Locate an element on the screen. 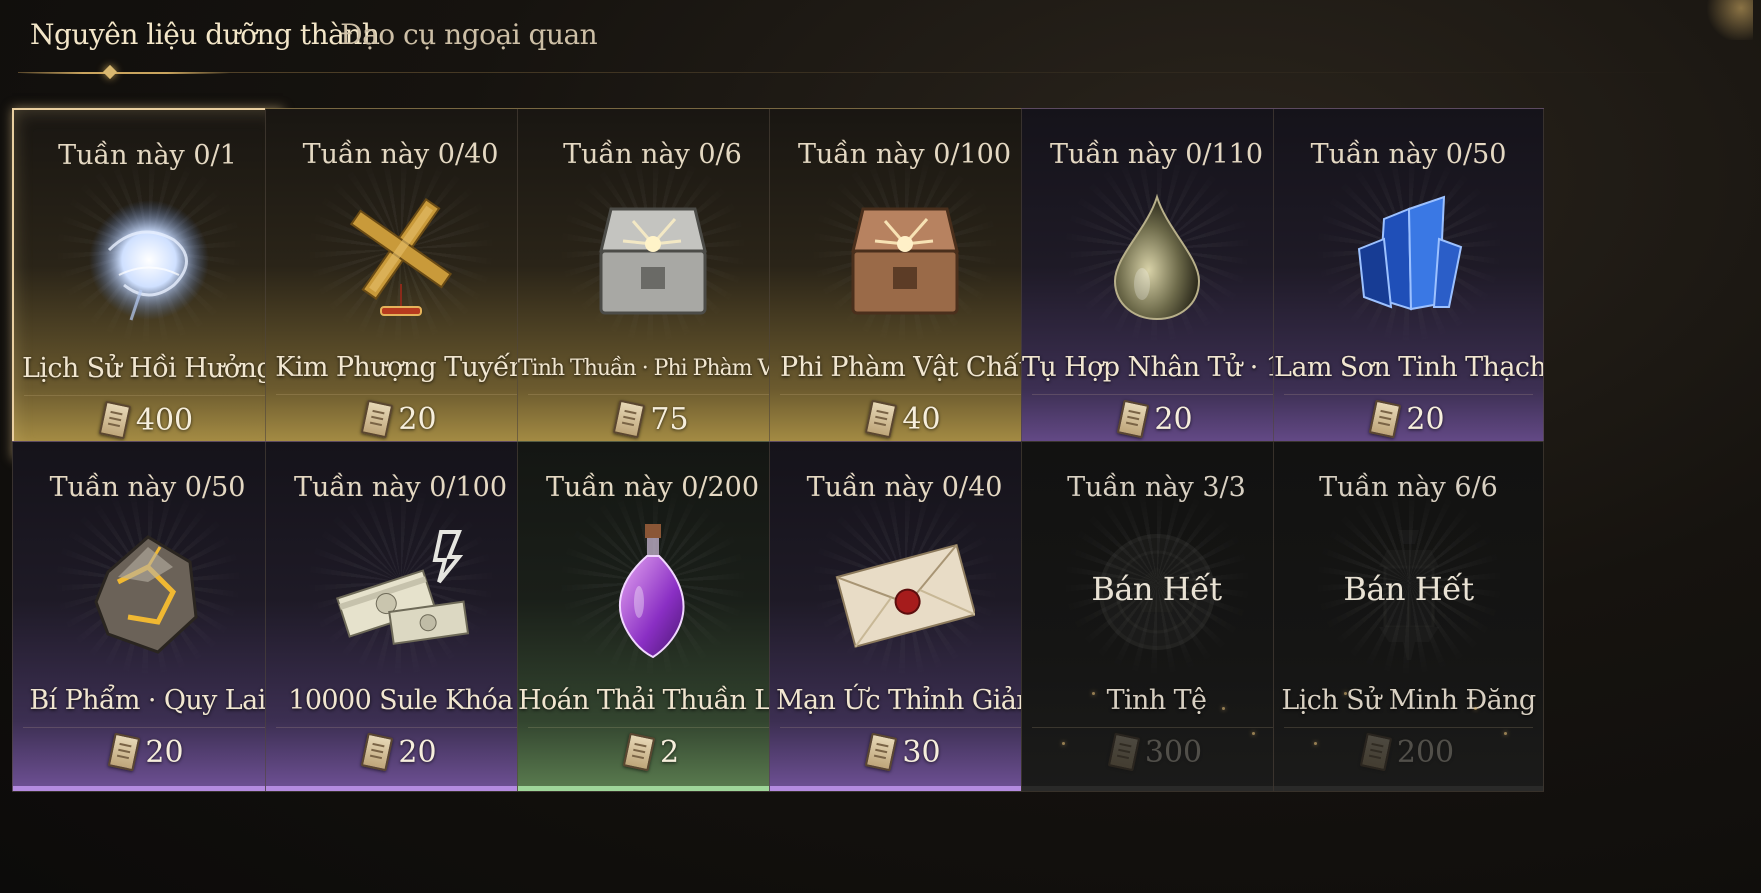 The height and width of the screenshot is (893, 1761). price-row: 40 is located at coordinates (904, 419).